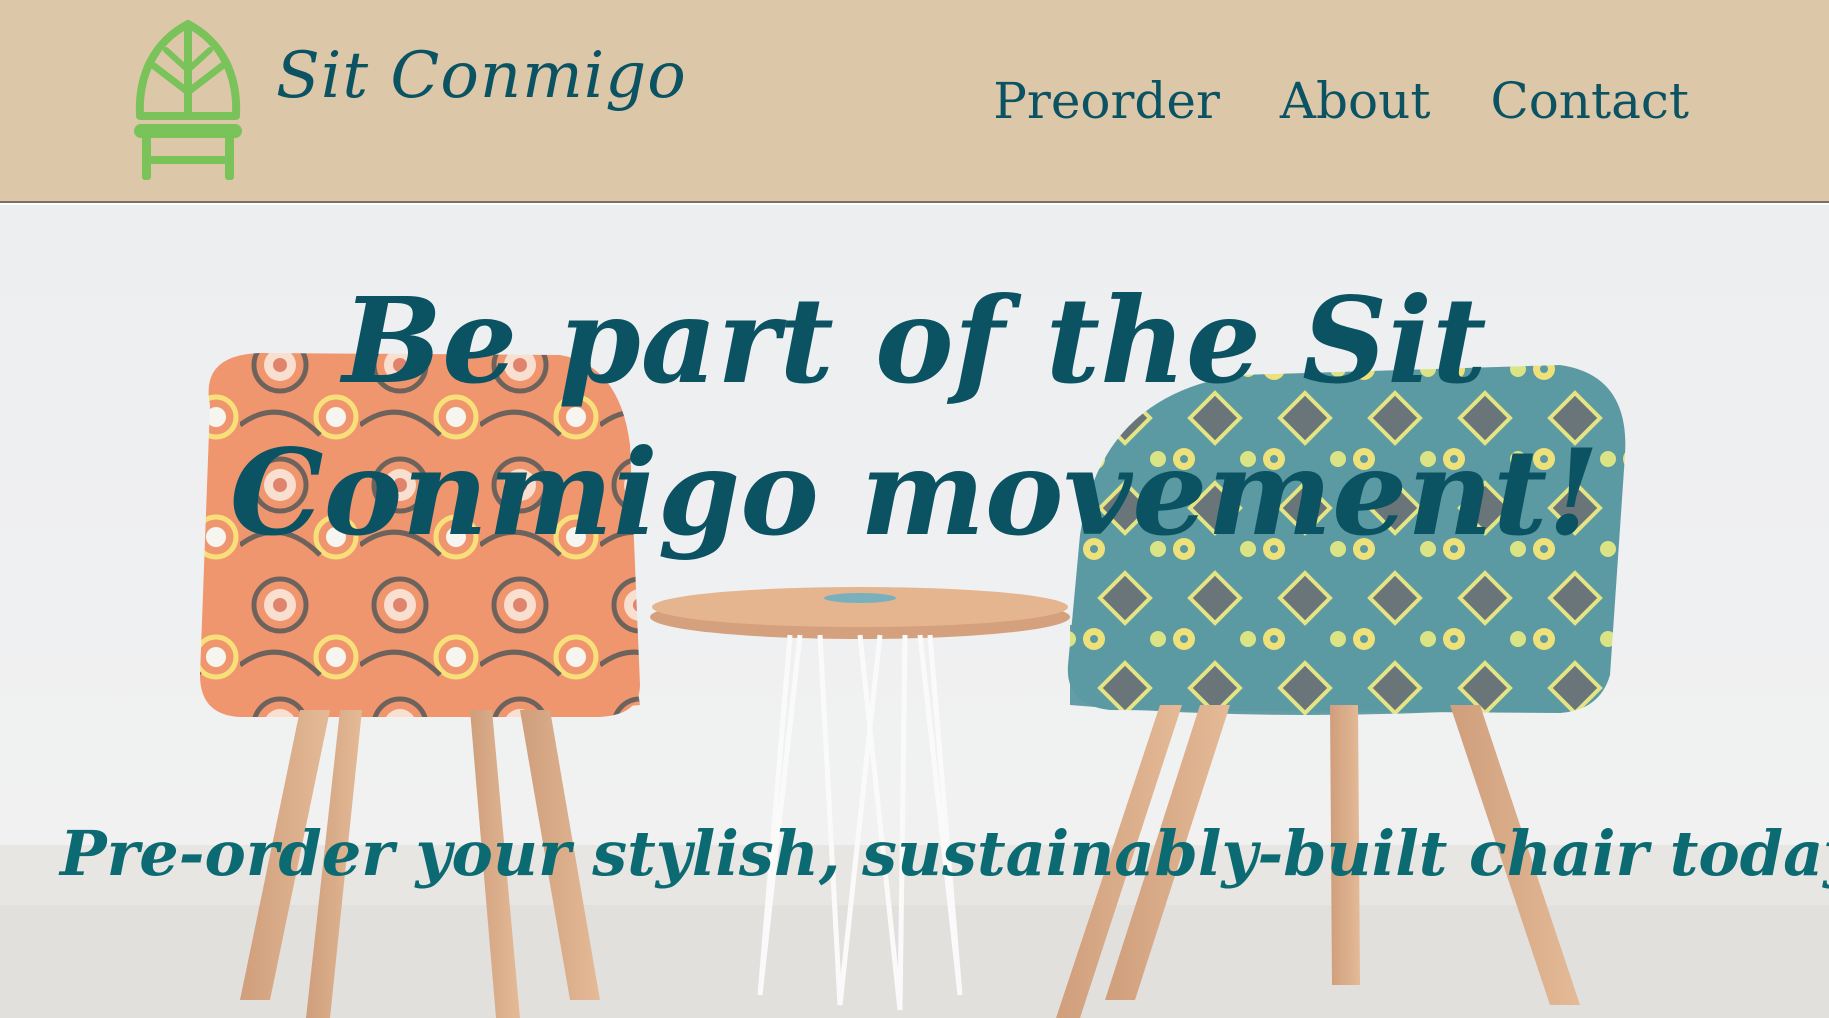  What do you see at coordinates (481, 76) in the screenshot?
I see `brand-name: Sit Conmigo` at bounding box center [481, 76].